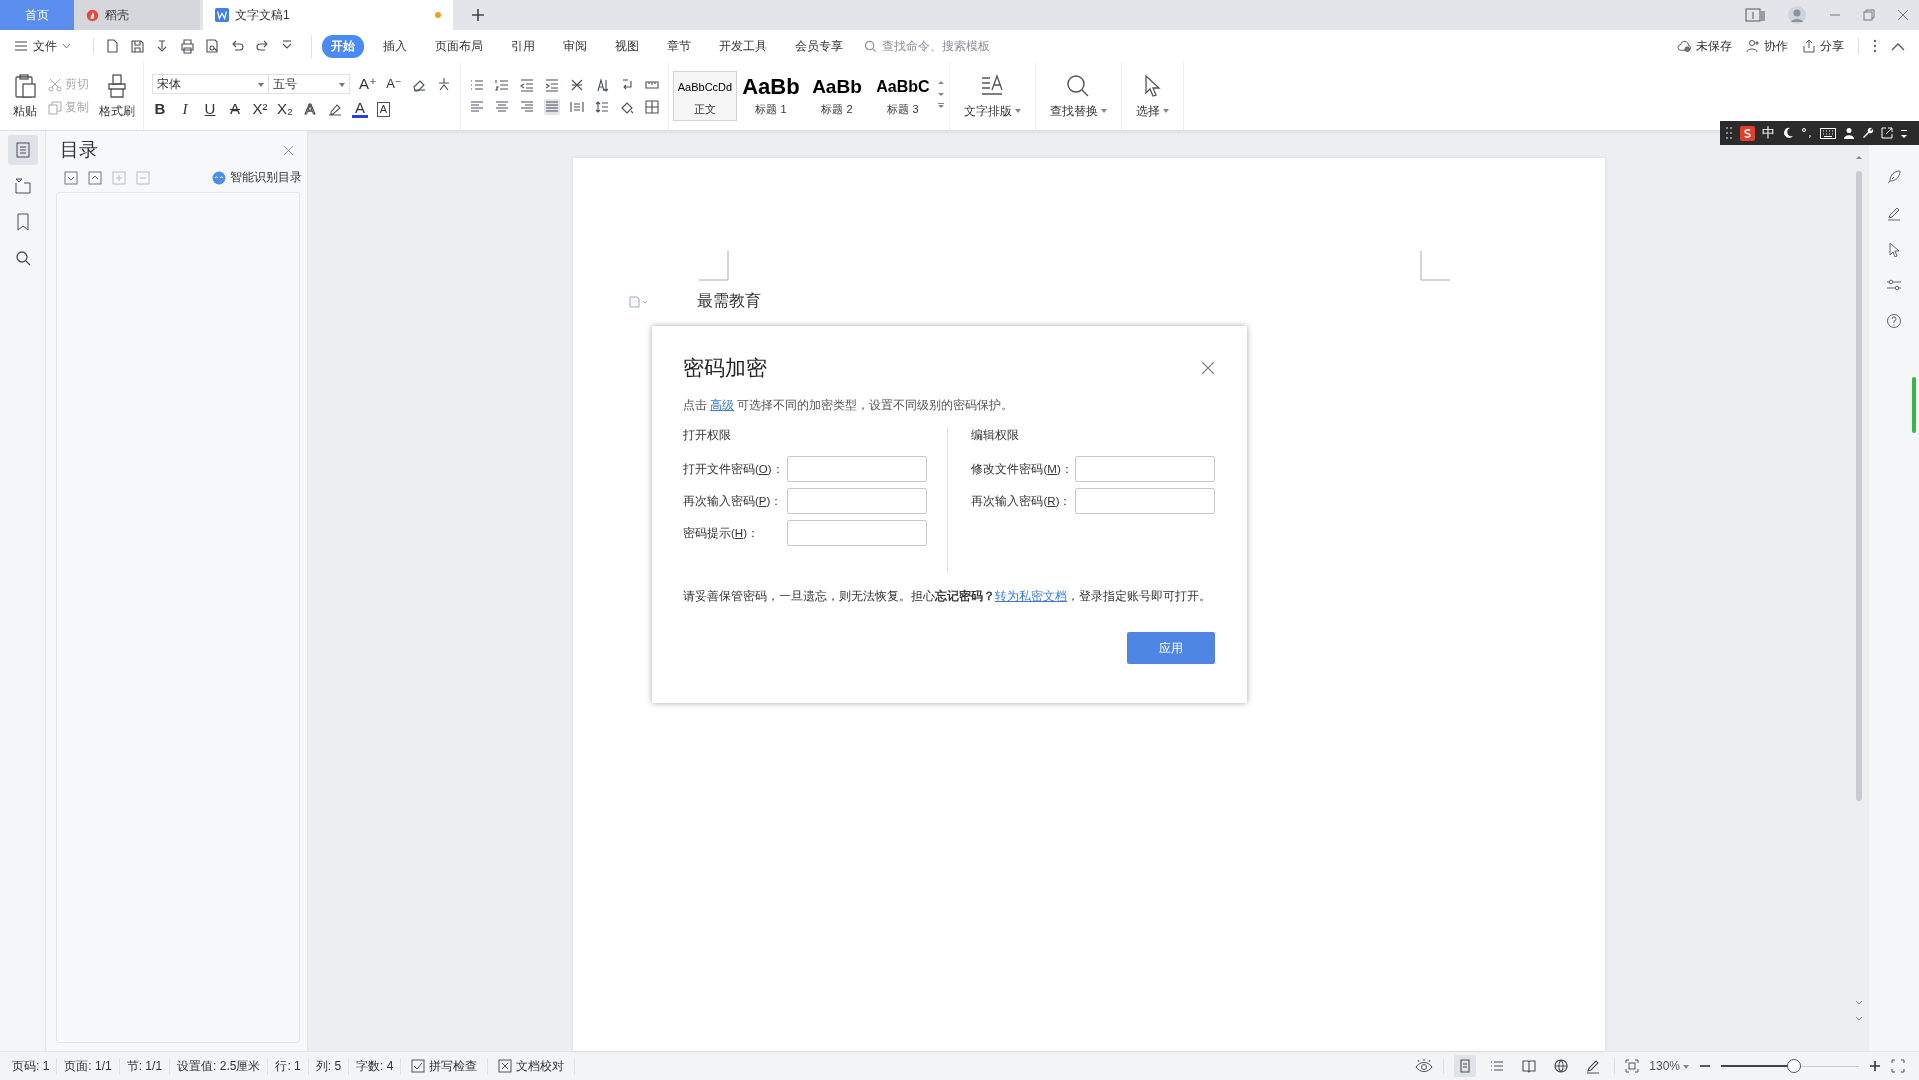 Image resolution: width=1919 pixels, height=1080 pixels. Describe the element at coordinates (1875, 1066) in the screenshot. I see `zoom-in-icon` at that location.